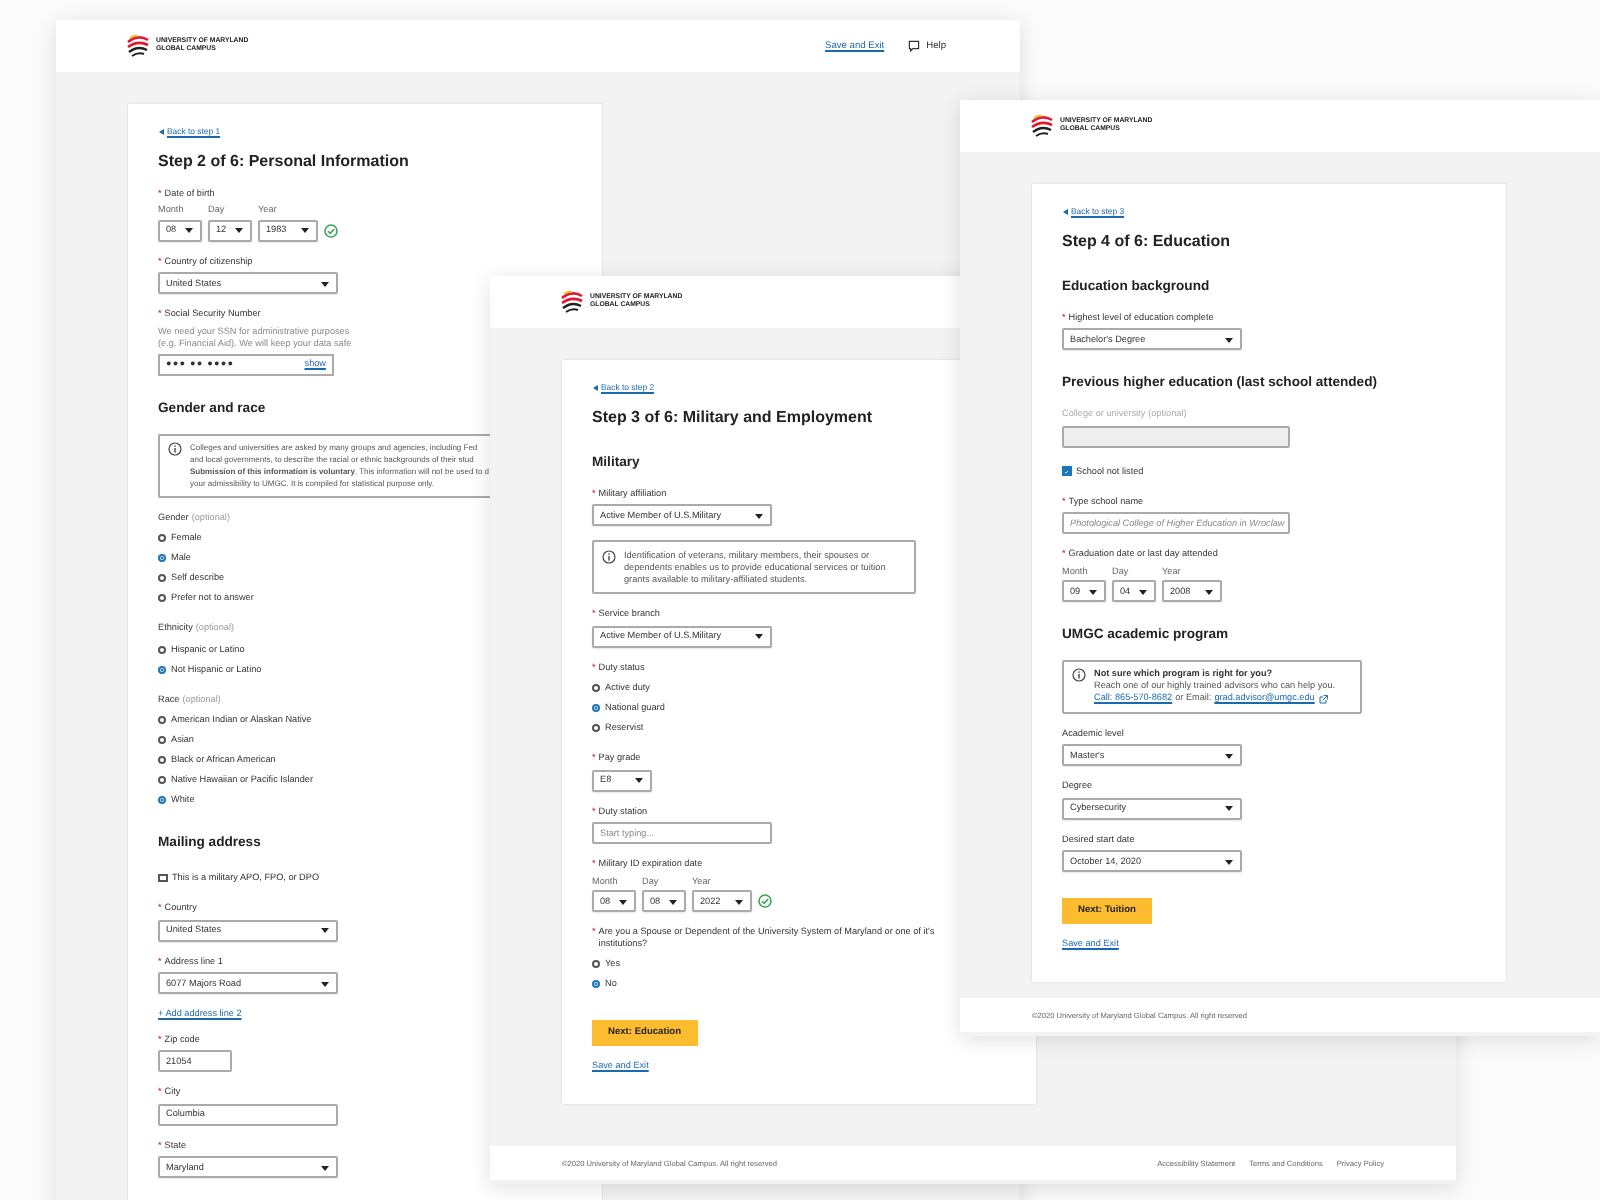  What do you see at coordinates (914, 46) in the screenshot?
I see `help-icon` at bounding box center [914, 46].